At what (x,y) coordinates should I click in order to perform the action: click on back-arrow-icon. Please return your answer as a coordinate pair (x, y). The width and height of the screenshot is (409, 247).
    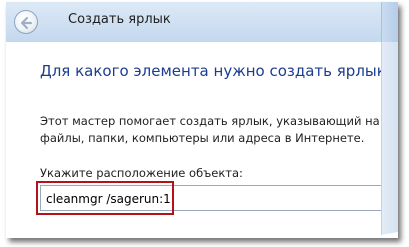
    Looking at the image, I should click on (26, 22).